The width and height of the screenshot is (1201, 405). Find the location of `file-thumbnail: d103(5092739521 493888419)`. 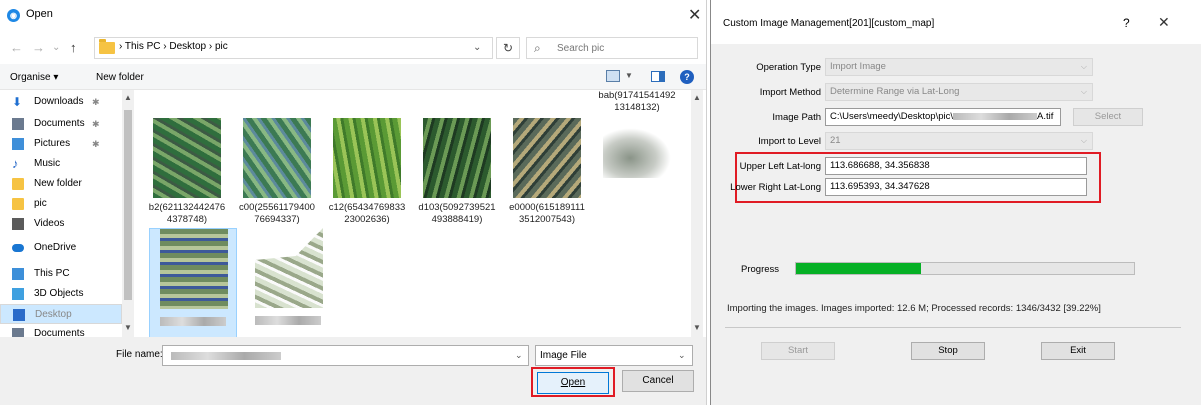

file-thumbnail: d103(5092739521 493888419) is located at coordinates (457, 173).